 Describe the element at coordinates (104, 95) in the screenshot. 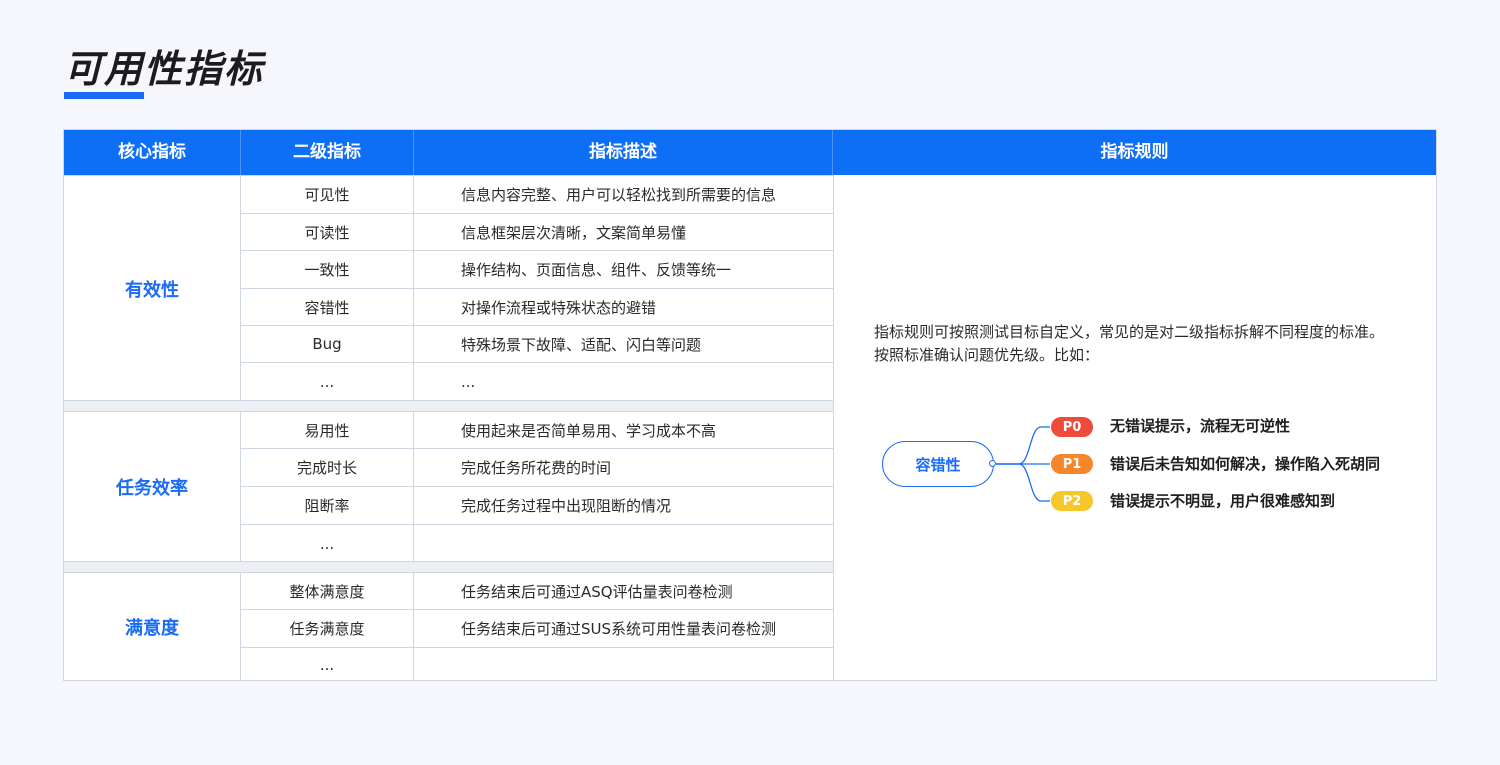

I see `title-underline` at that location.